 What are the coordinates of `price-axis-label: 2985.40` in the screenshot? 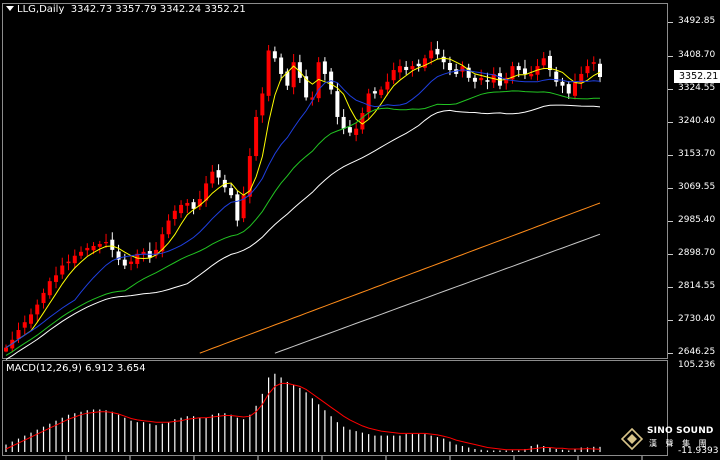 It's located at (697, 220).